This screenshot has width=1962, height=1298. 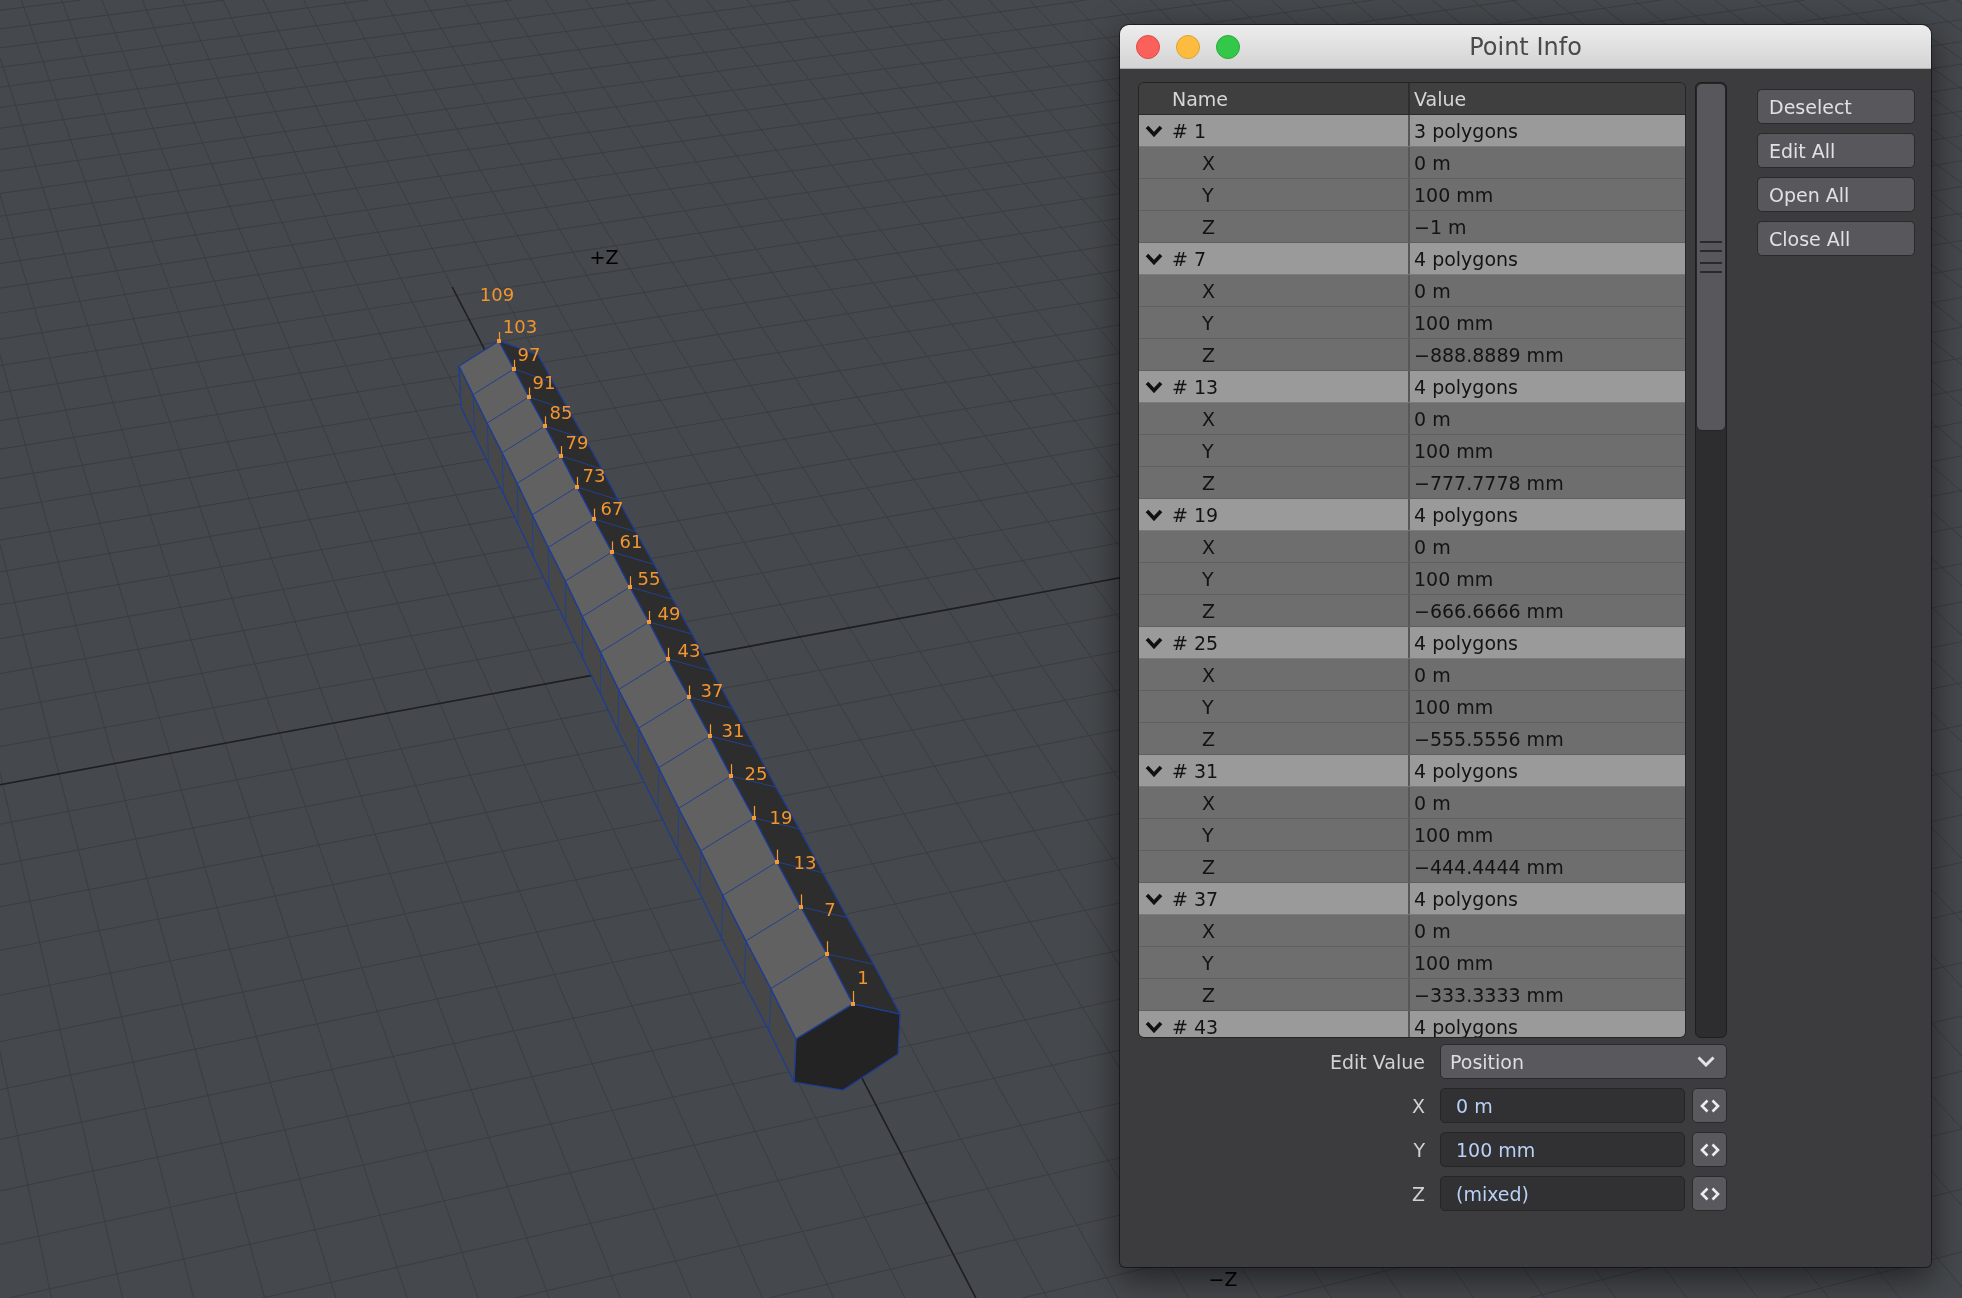 I want to click on coordinate-value: −888.8889 mm, so click(x=1489, y=354).